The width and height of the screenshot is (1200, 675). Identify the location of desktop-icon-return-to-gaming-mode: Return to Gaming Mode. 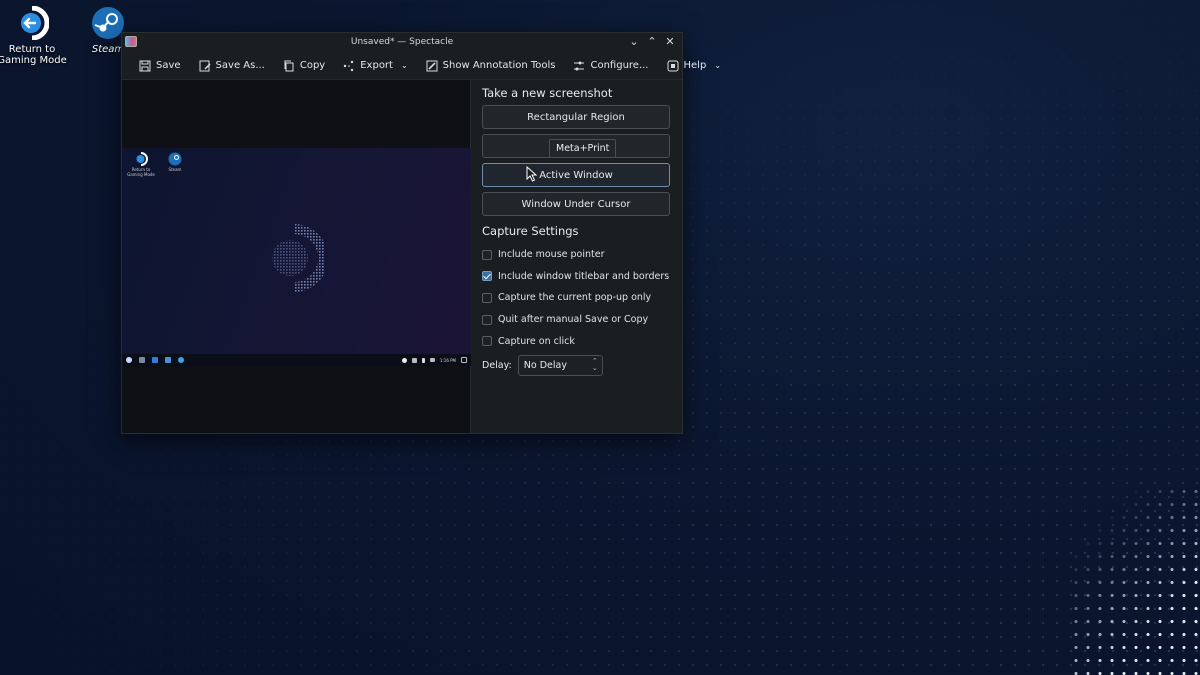
(36, 34).